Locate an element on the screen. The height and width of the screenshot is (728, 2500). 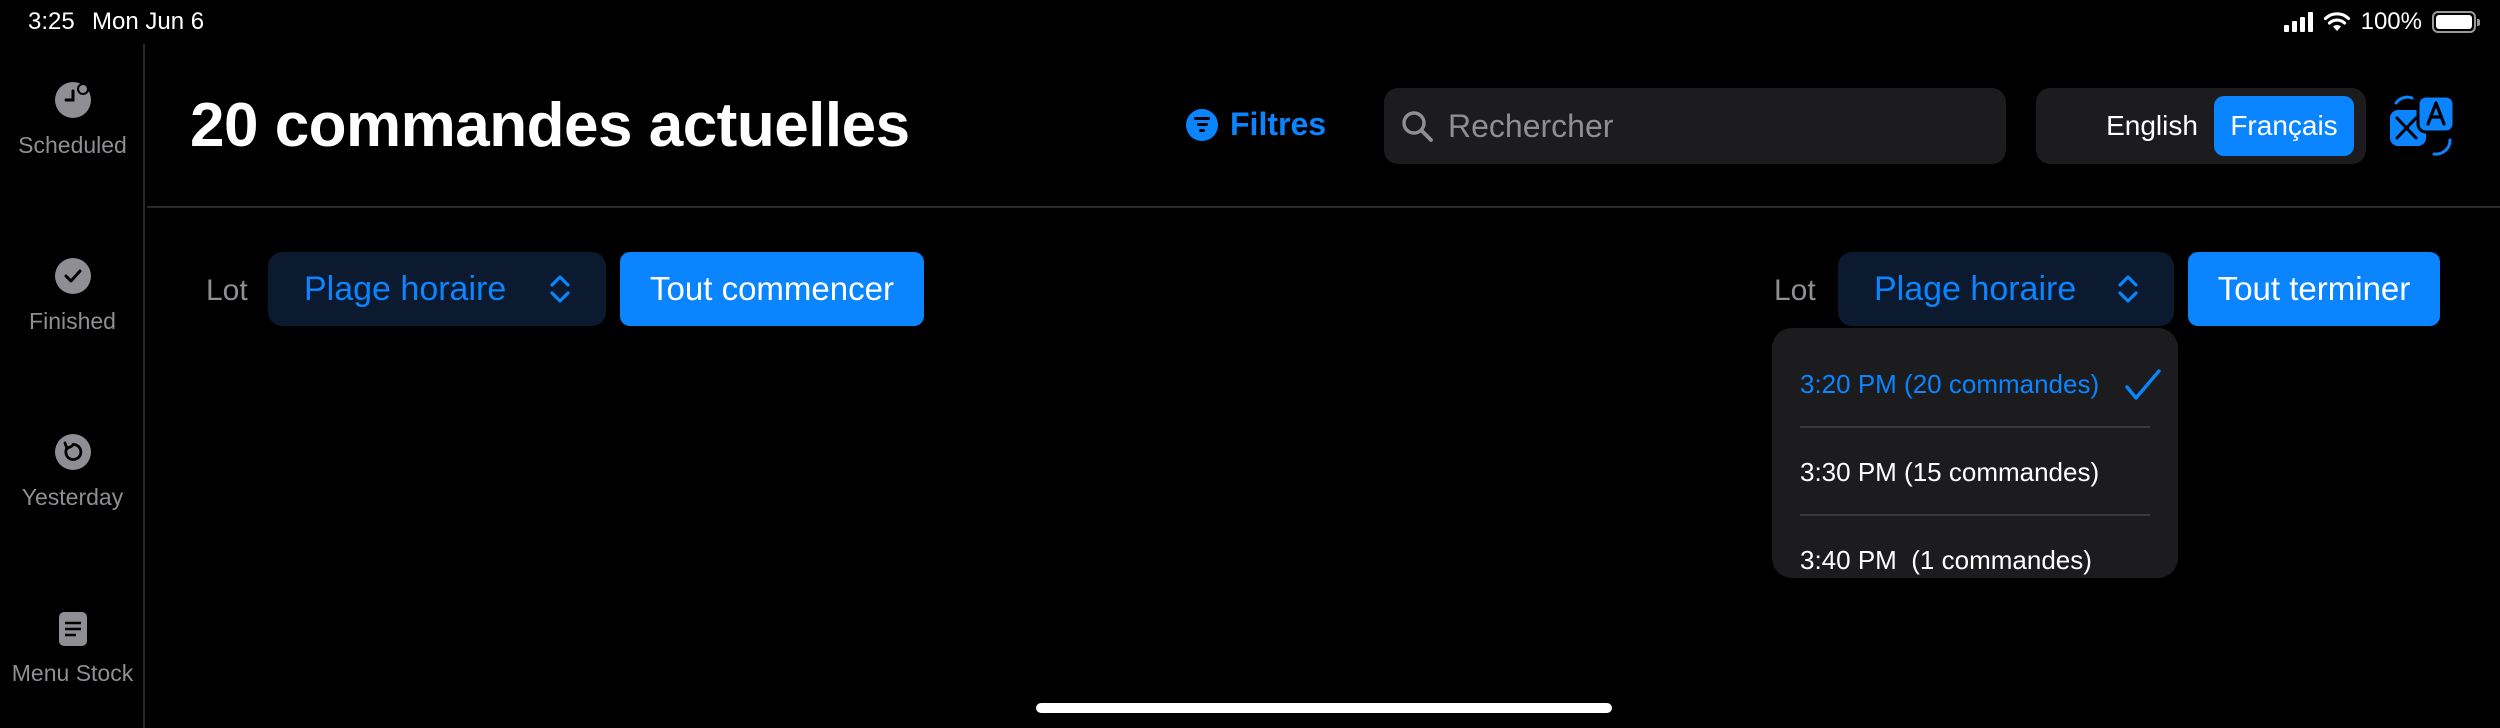
checkmark-icon is located at coordinates (2143, 384).